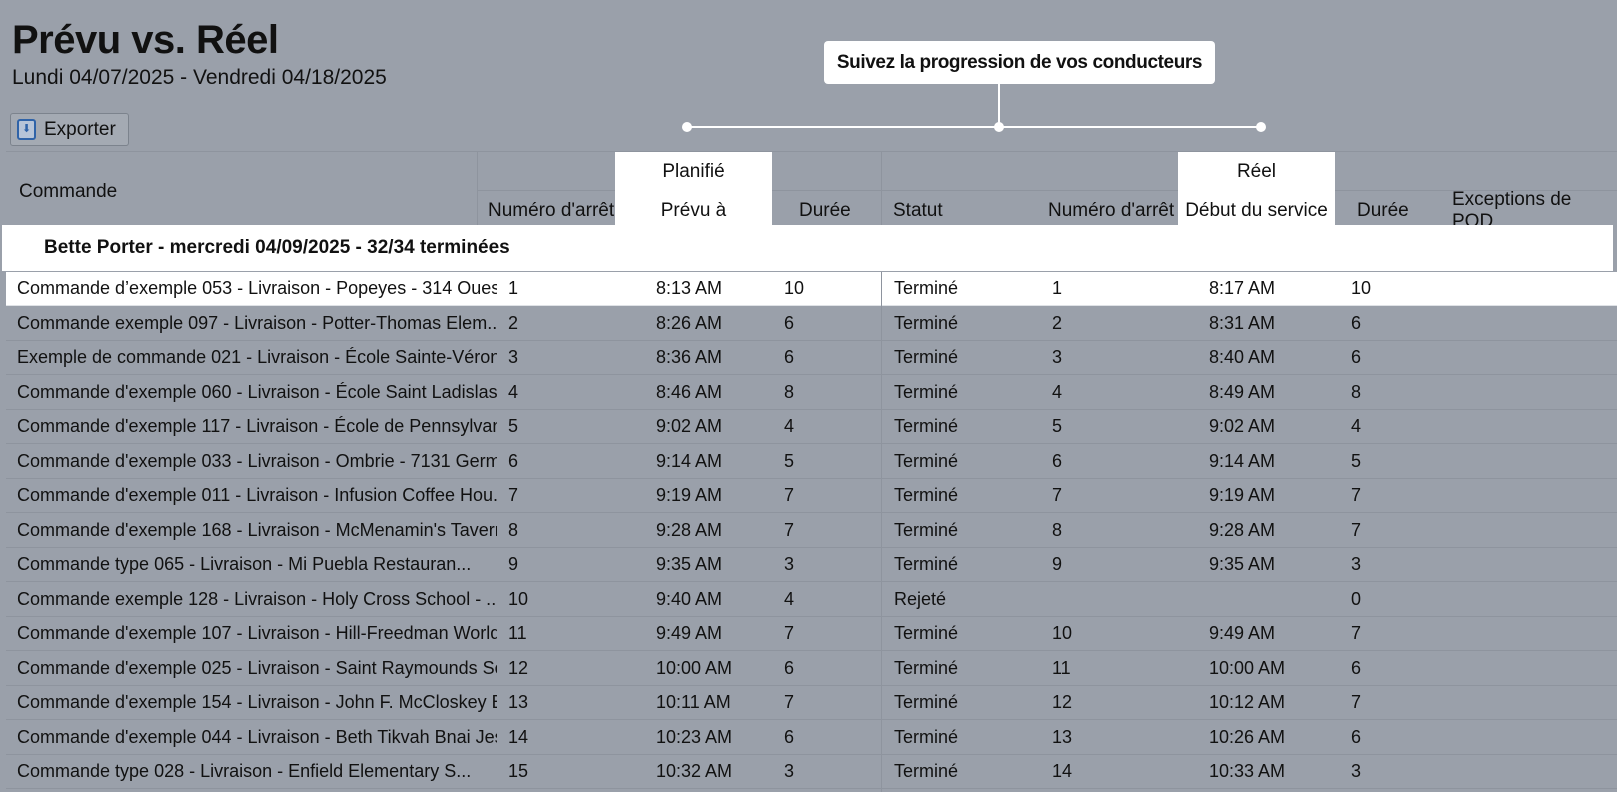  What do you see at coordinates (1356, 736) in the screenshot?
I see `actual-duration-cell: 6` at bounding box center [1356, 736].